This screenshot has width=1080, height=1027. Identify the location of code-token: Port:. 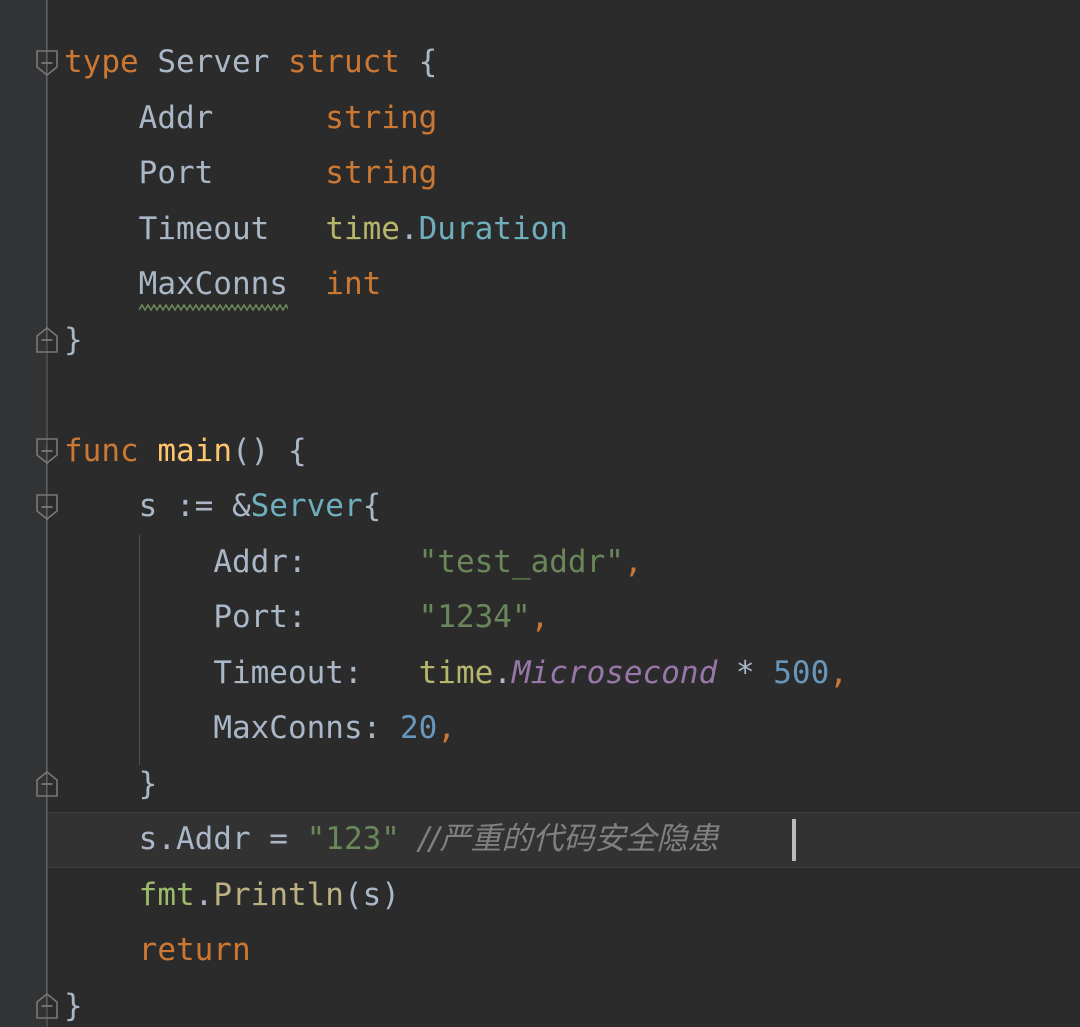
(260, 617).